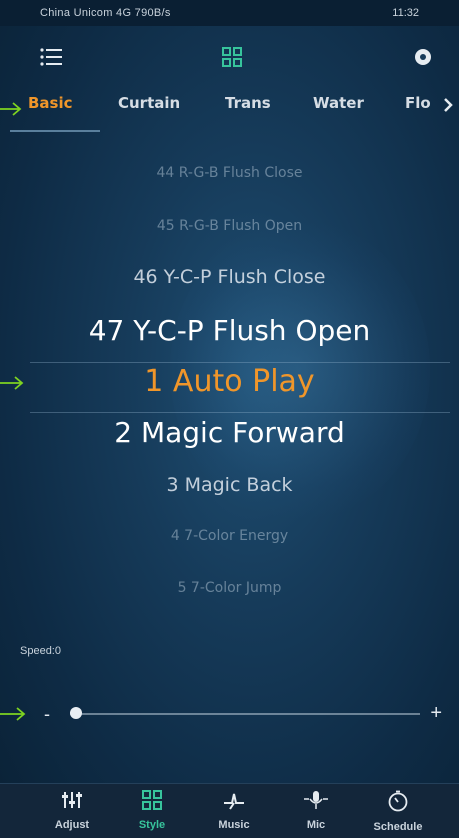 Image resolution: width=459 pixels, height=838 pixels. What do you see at coordinates (316, 800) in the screenshot?
I see `mic-icon` at bounding box center [316, 800].